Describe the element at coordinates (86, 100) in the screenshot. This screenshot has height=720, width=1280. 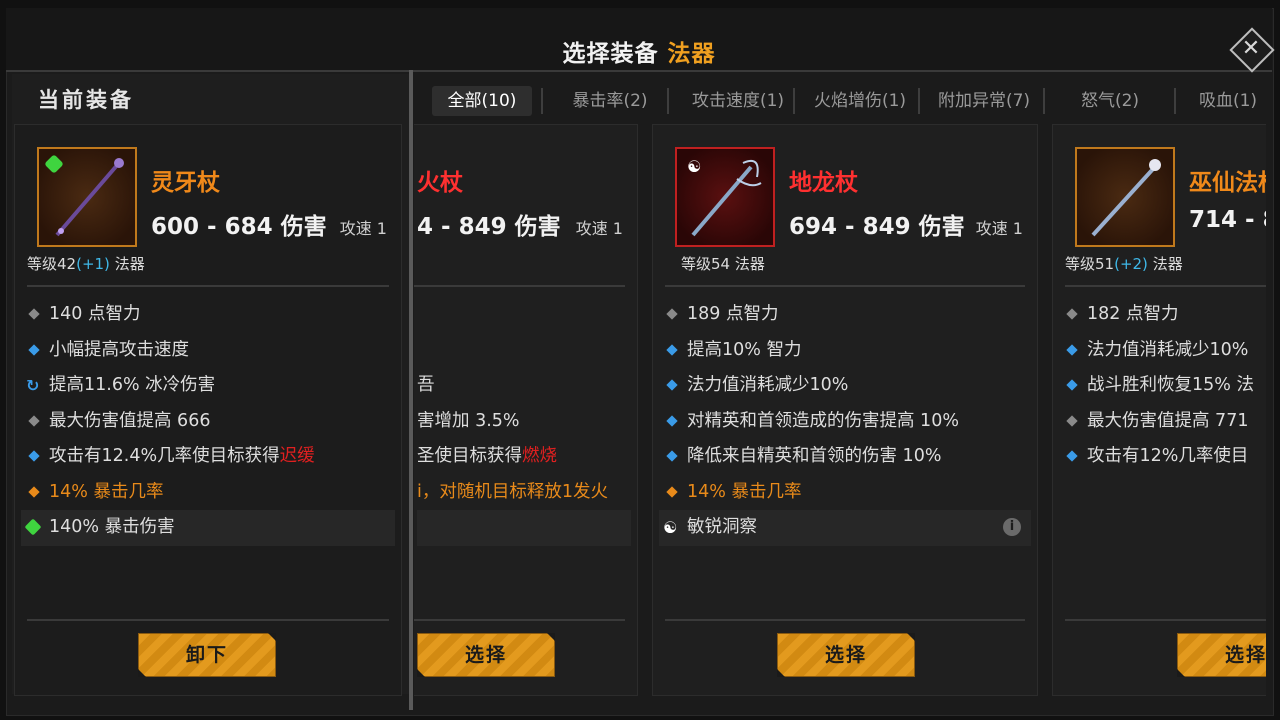
I see `current-equipment-title: 当前装备` at that location.